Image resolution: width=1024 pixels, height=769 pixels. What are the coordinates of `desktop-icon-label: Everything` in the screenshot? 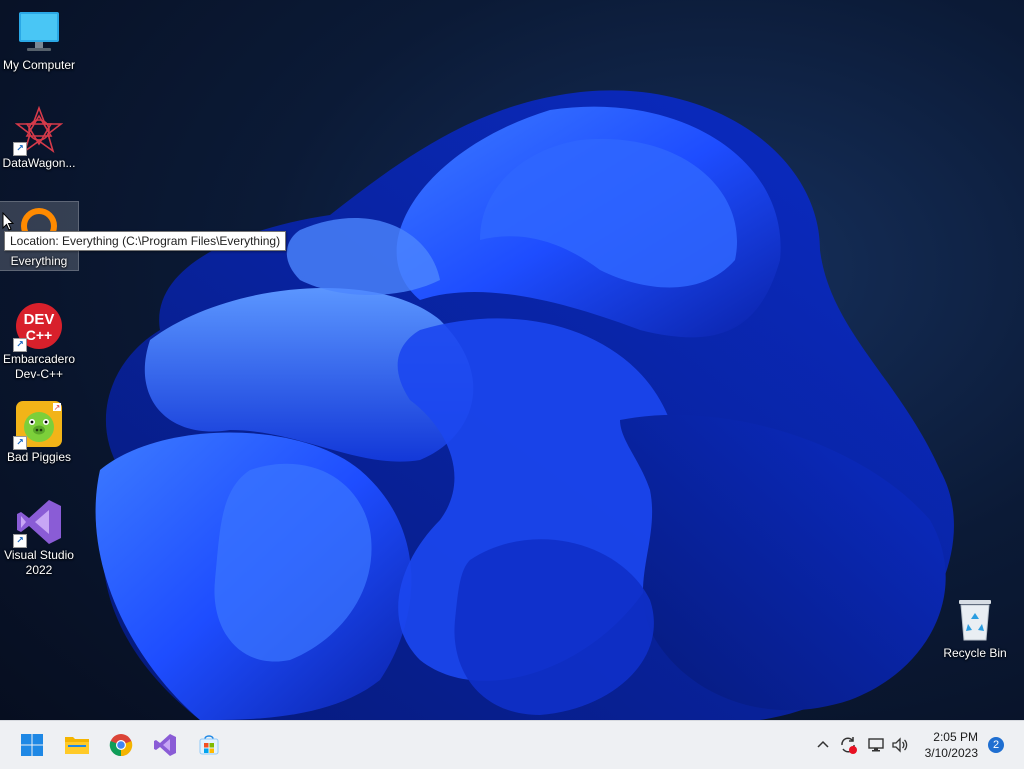 It's located at (39, 261).